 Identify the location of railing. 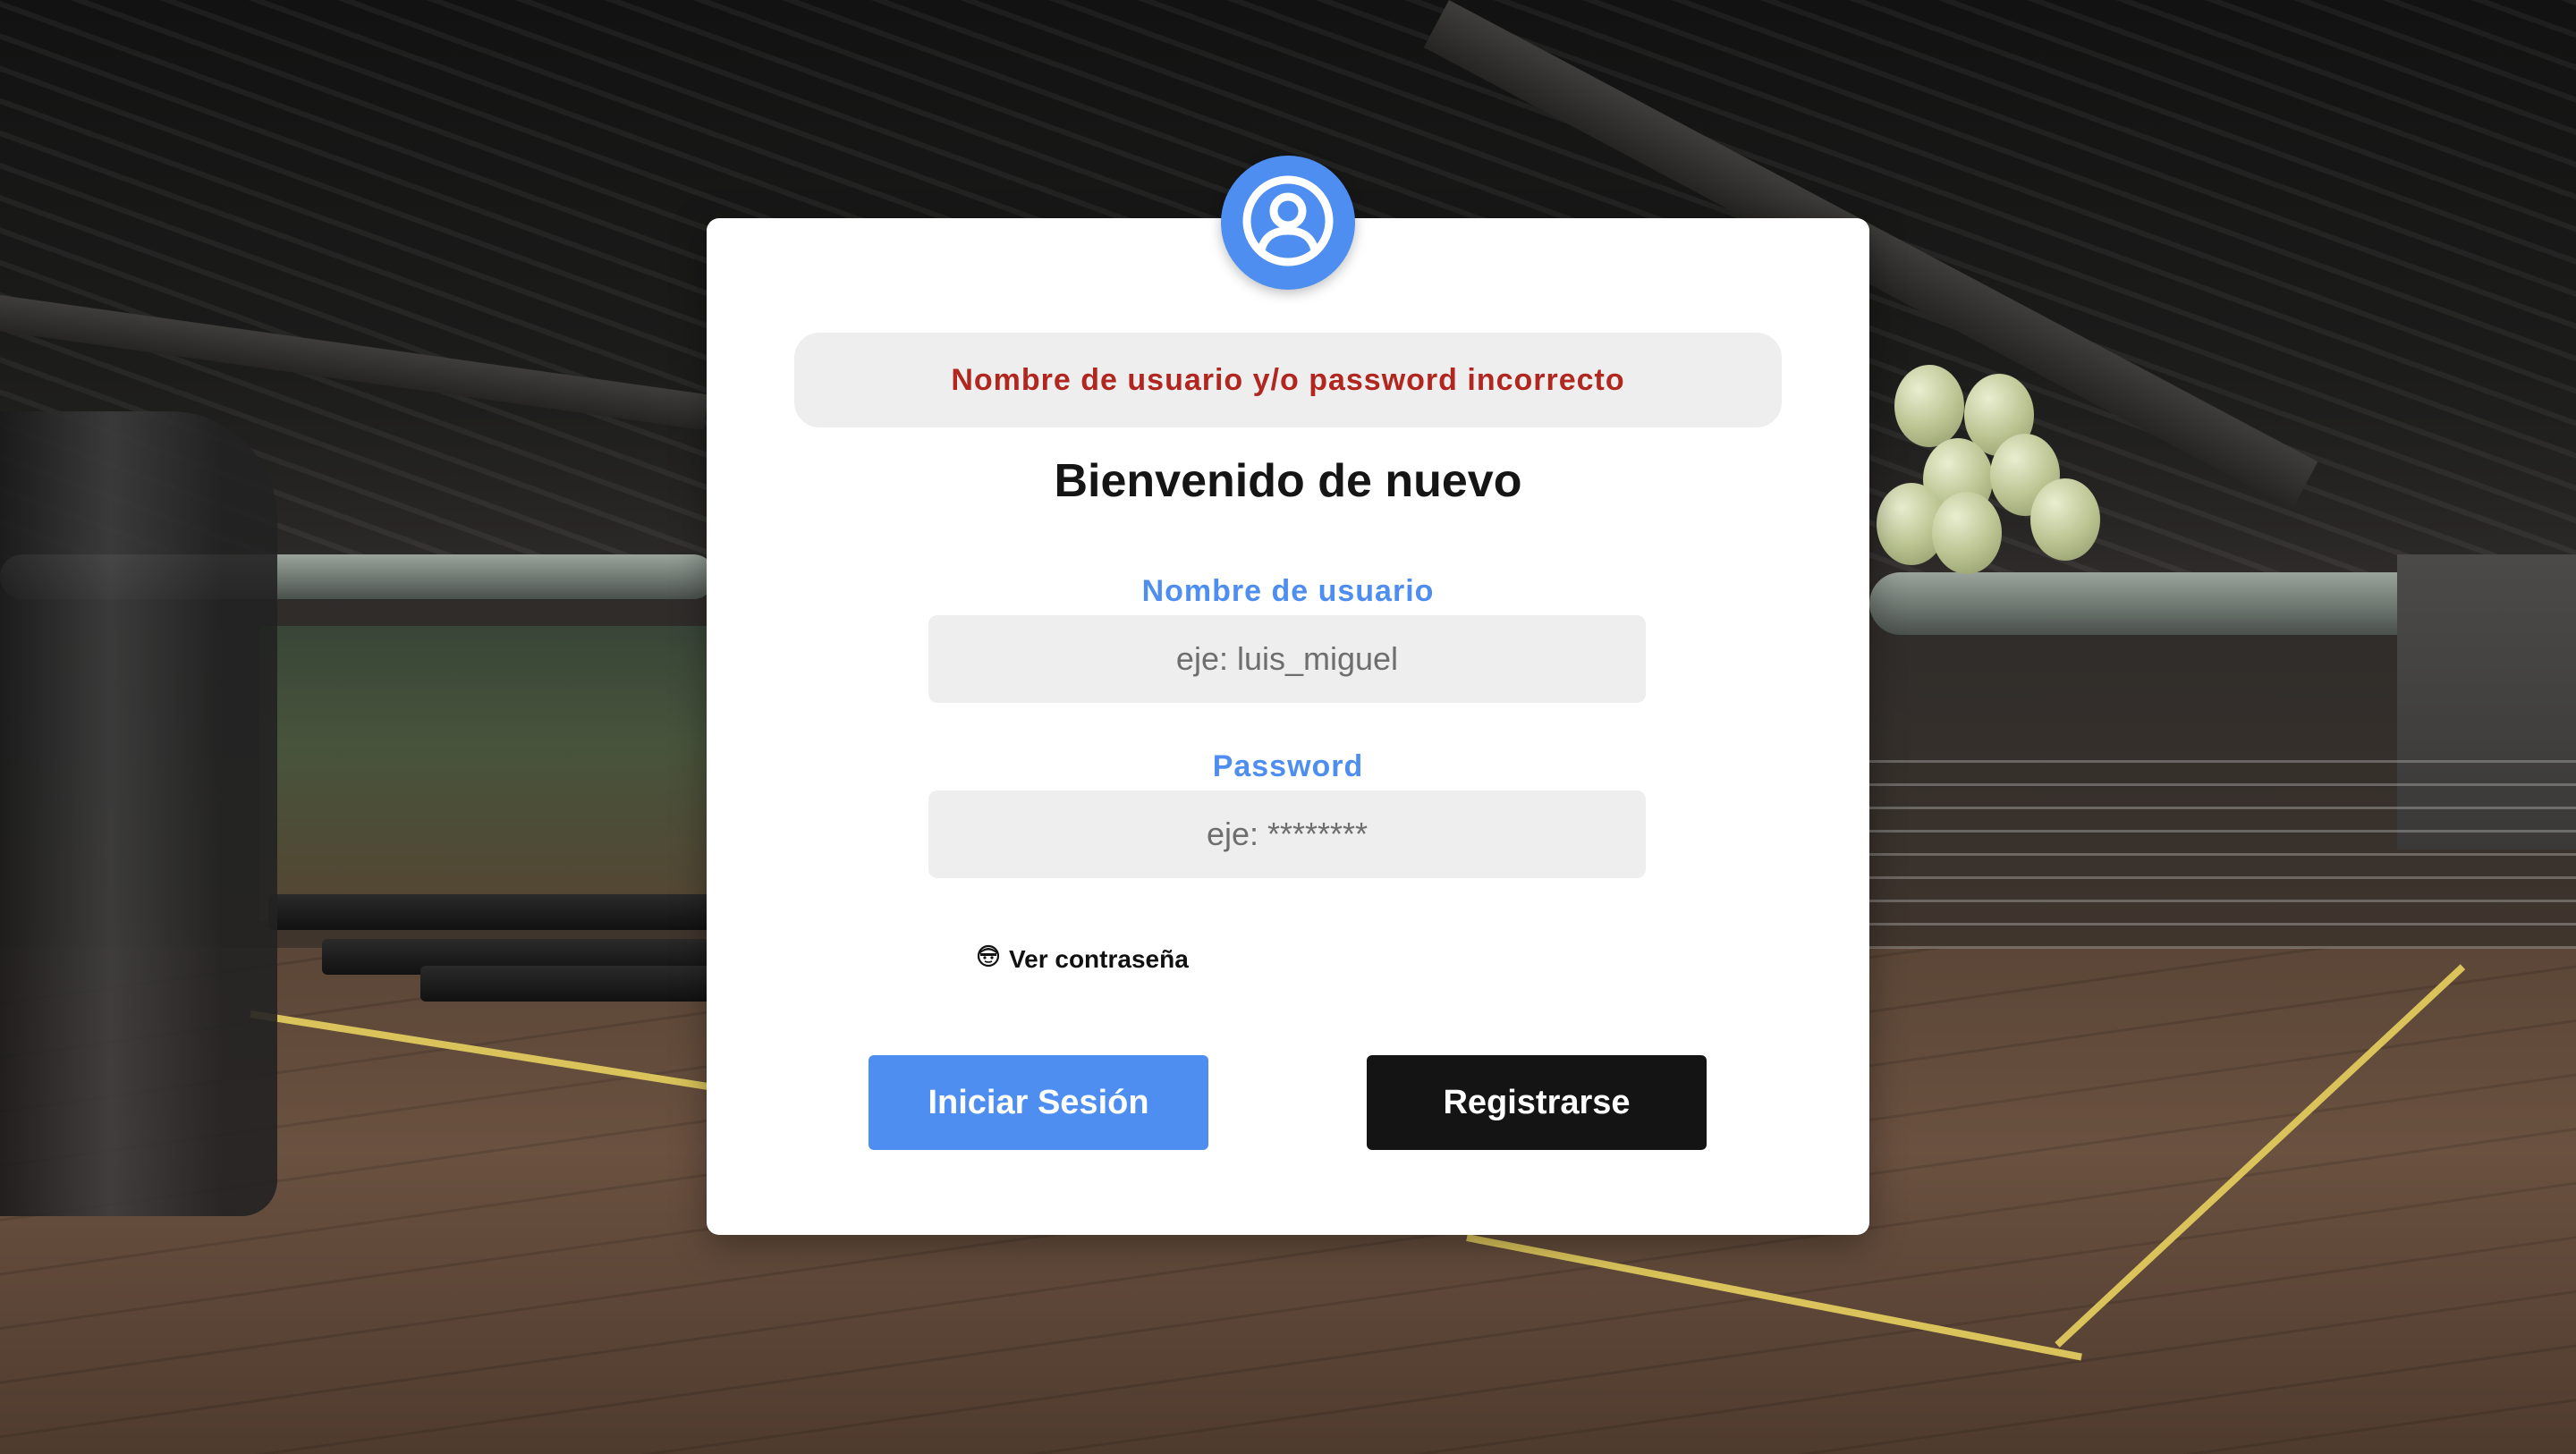
(2222, 863).